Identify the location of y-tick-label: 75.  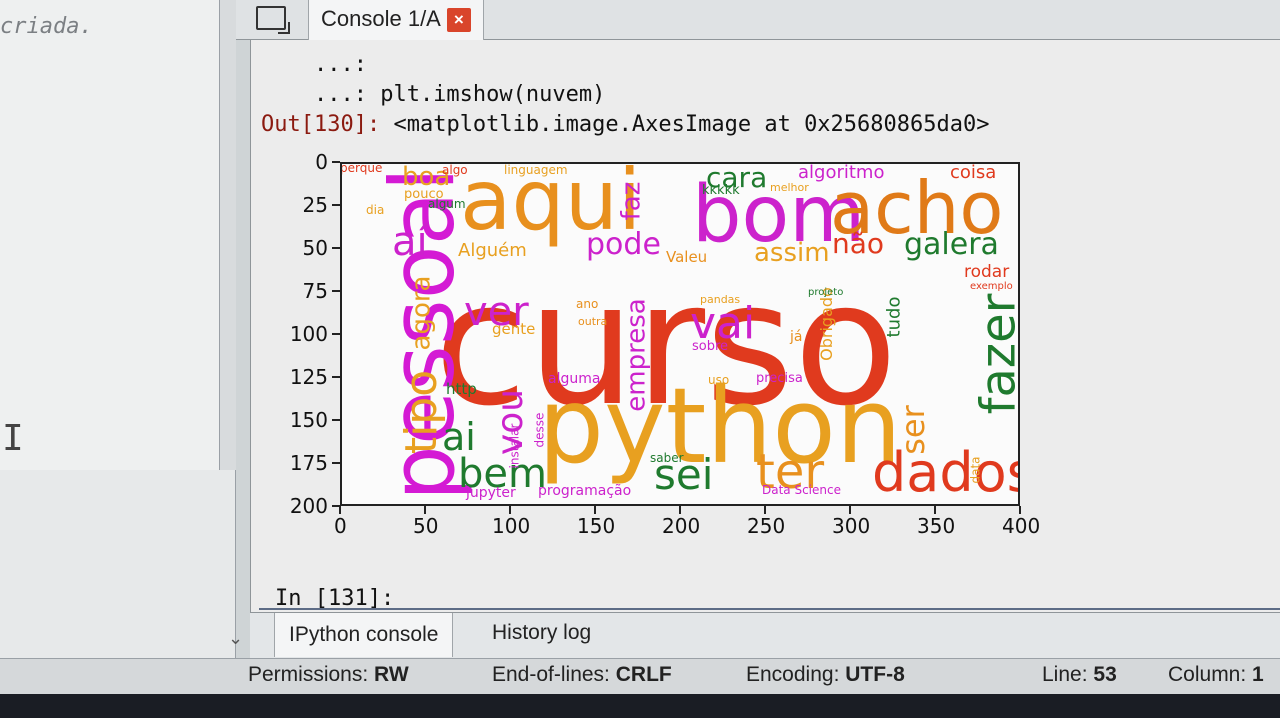
(315, 291).